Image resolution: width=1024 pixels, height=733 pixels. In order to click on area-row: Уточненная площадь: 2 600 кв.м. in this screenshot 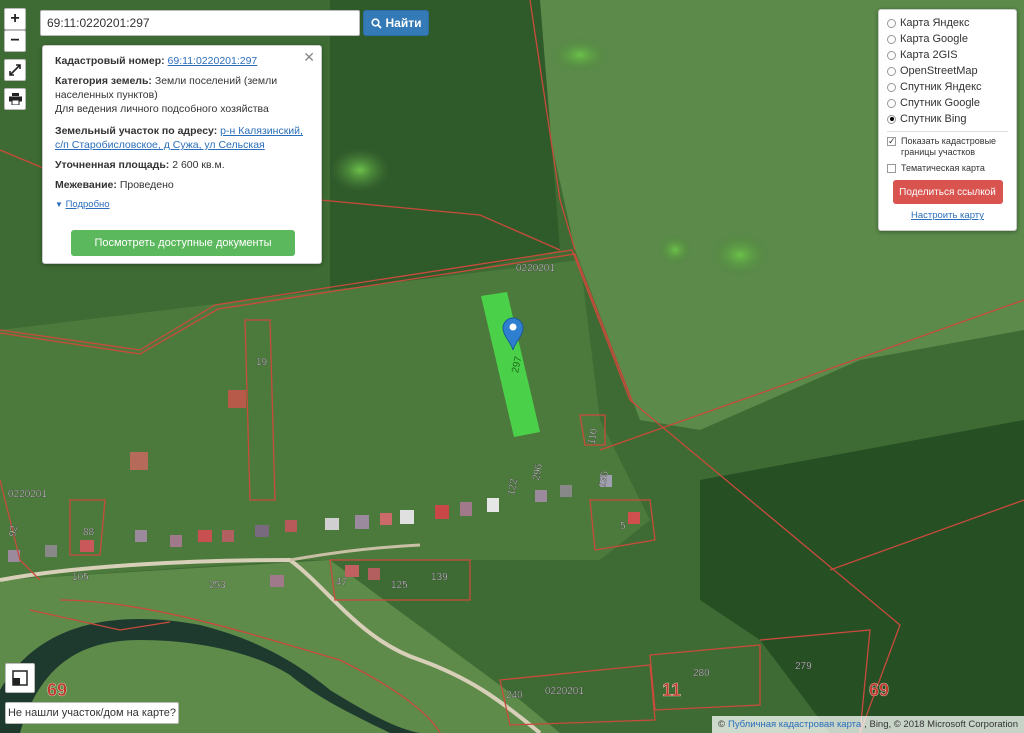, I will do `click(182, 165)`.